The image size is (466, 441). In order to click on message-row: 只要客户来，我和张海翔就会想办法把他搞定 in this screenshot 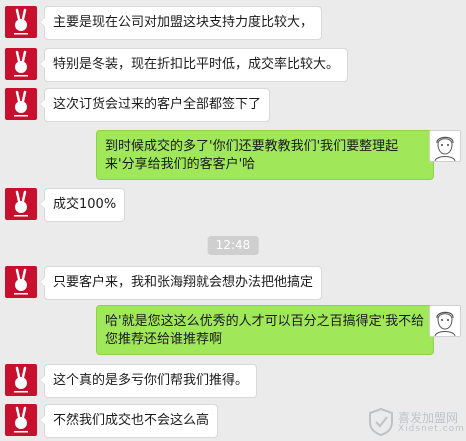, I will do `click(233, 283)`.